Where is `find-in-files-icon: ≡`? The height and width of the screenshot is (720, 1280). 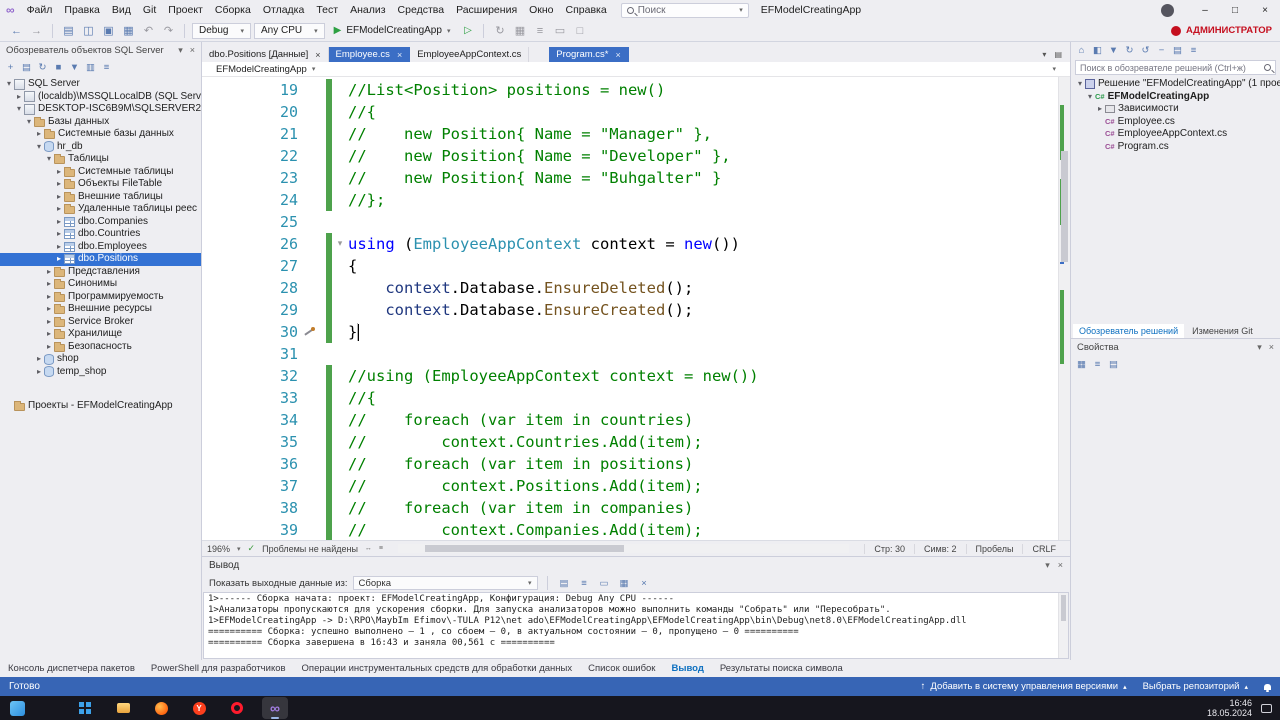 find-in-files-icon: ≡ is located at coordinates (539, 30).